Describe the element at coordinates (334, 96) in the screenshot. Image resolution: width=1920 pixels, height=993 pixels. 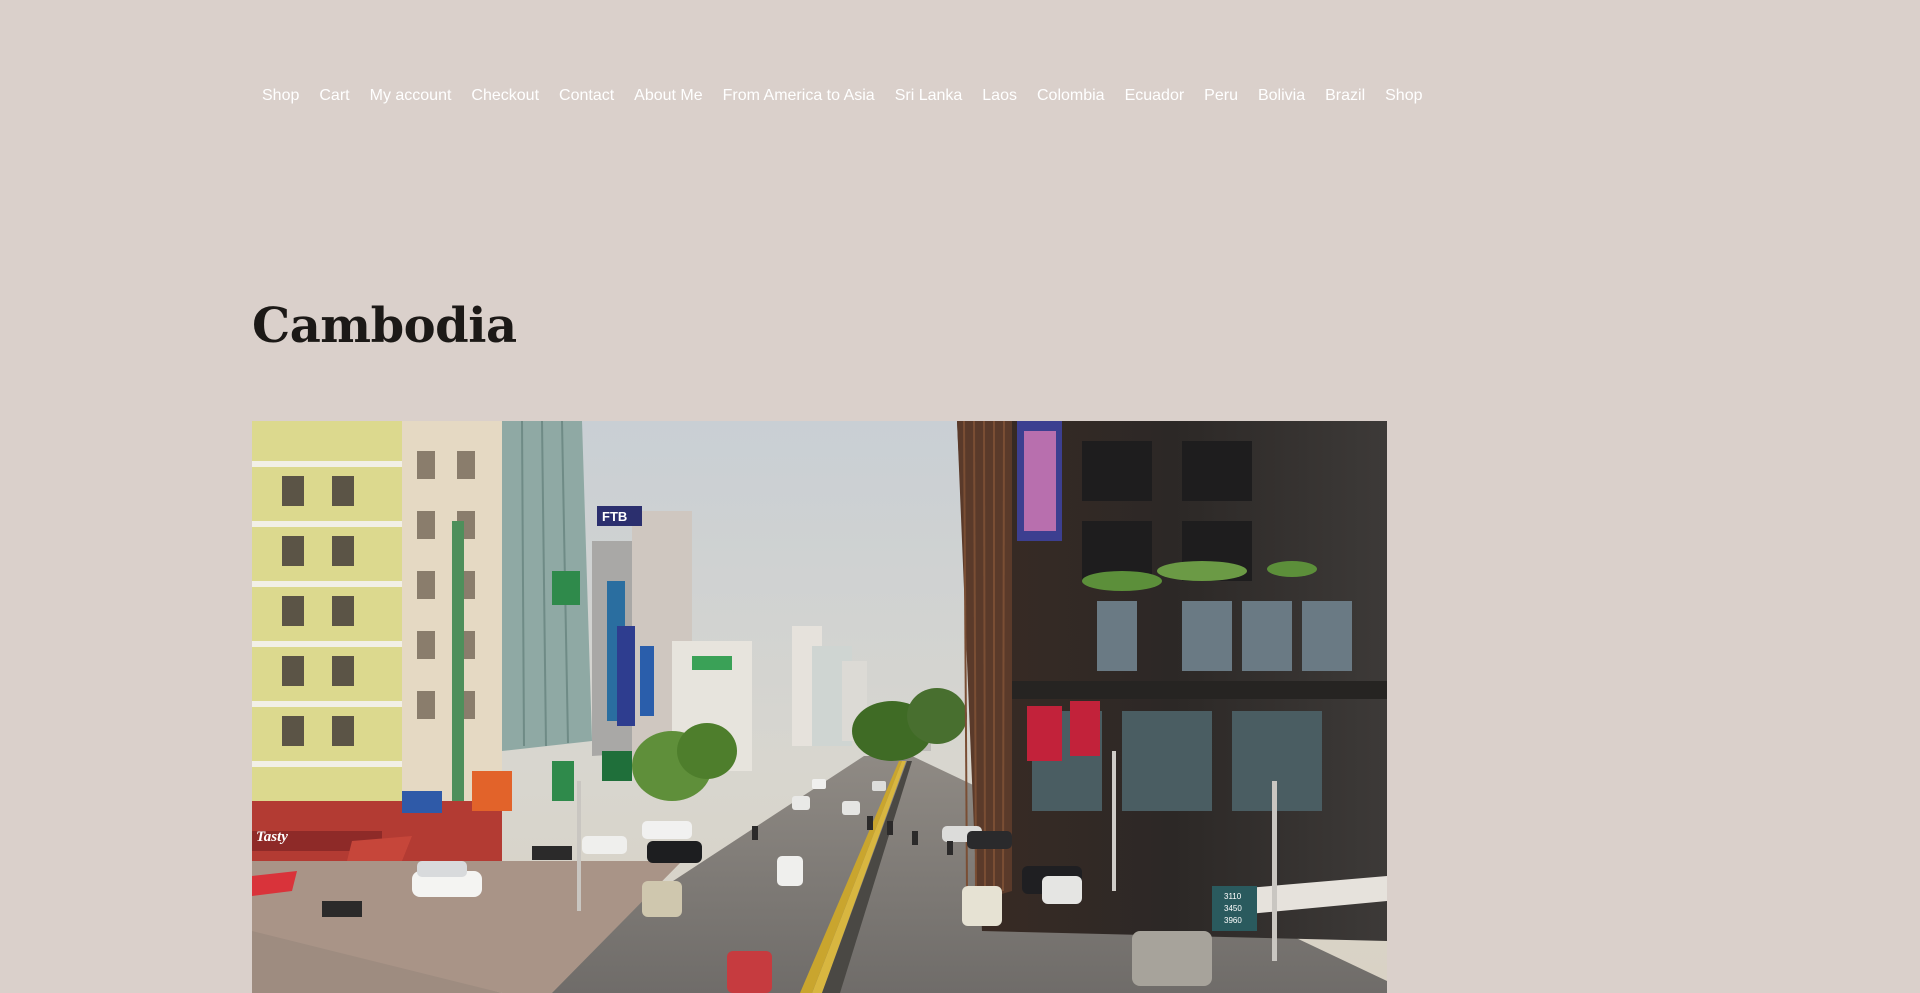
I see `nav-item-cart: Cart` at that location.